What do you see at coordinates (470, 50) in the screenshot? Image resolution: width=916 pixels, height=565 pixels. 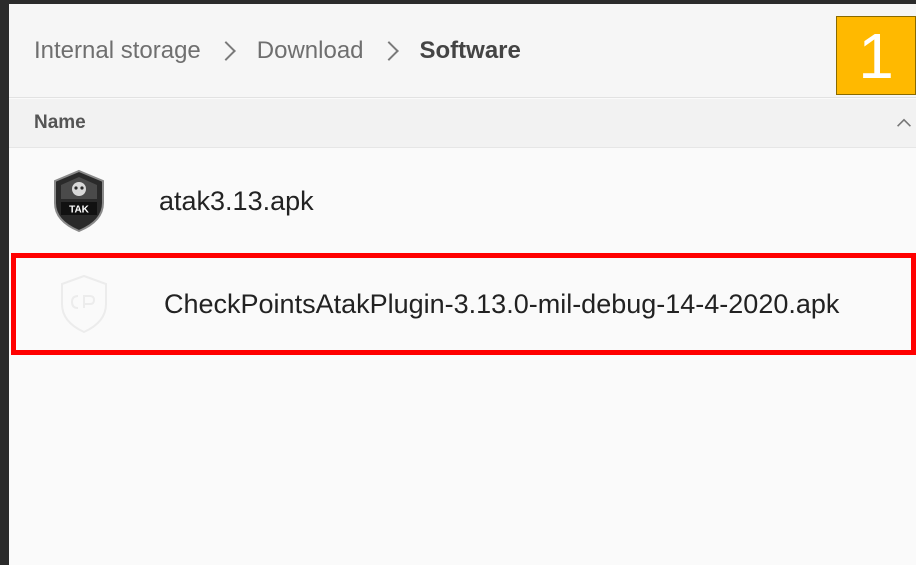 I see `breadcrumb-software: Software` at bounding box center [470, 50].